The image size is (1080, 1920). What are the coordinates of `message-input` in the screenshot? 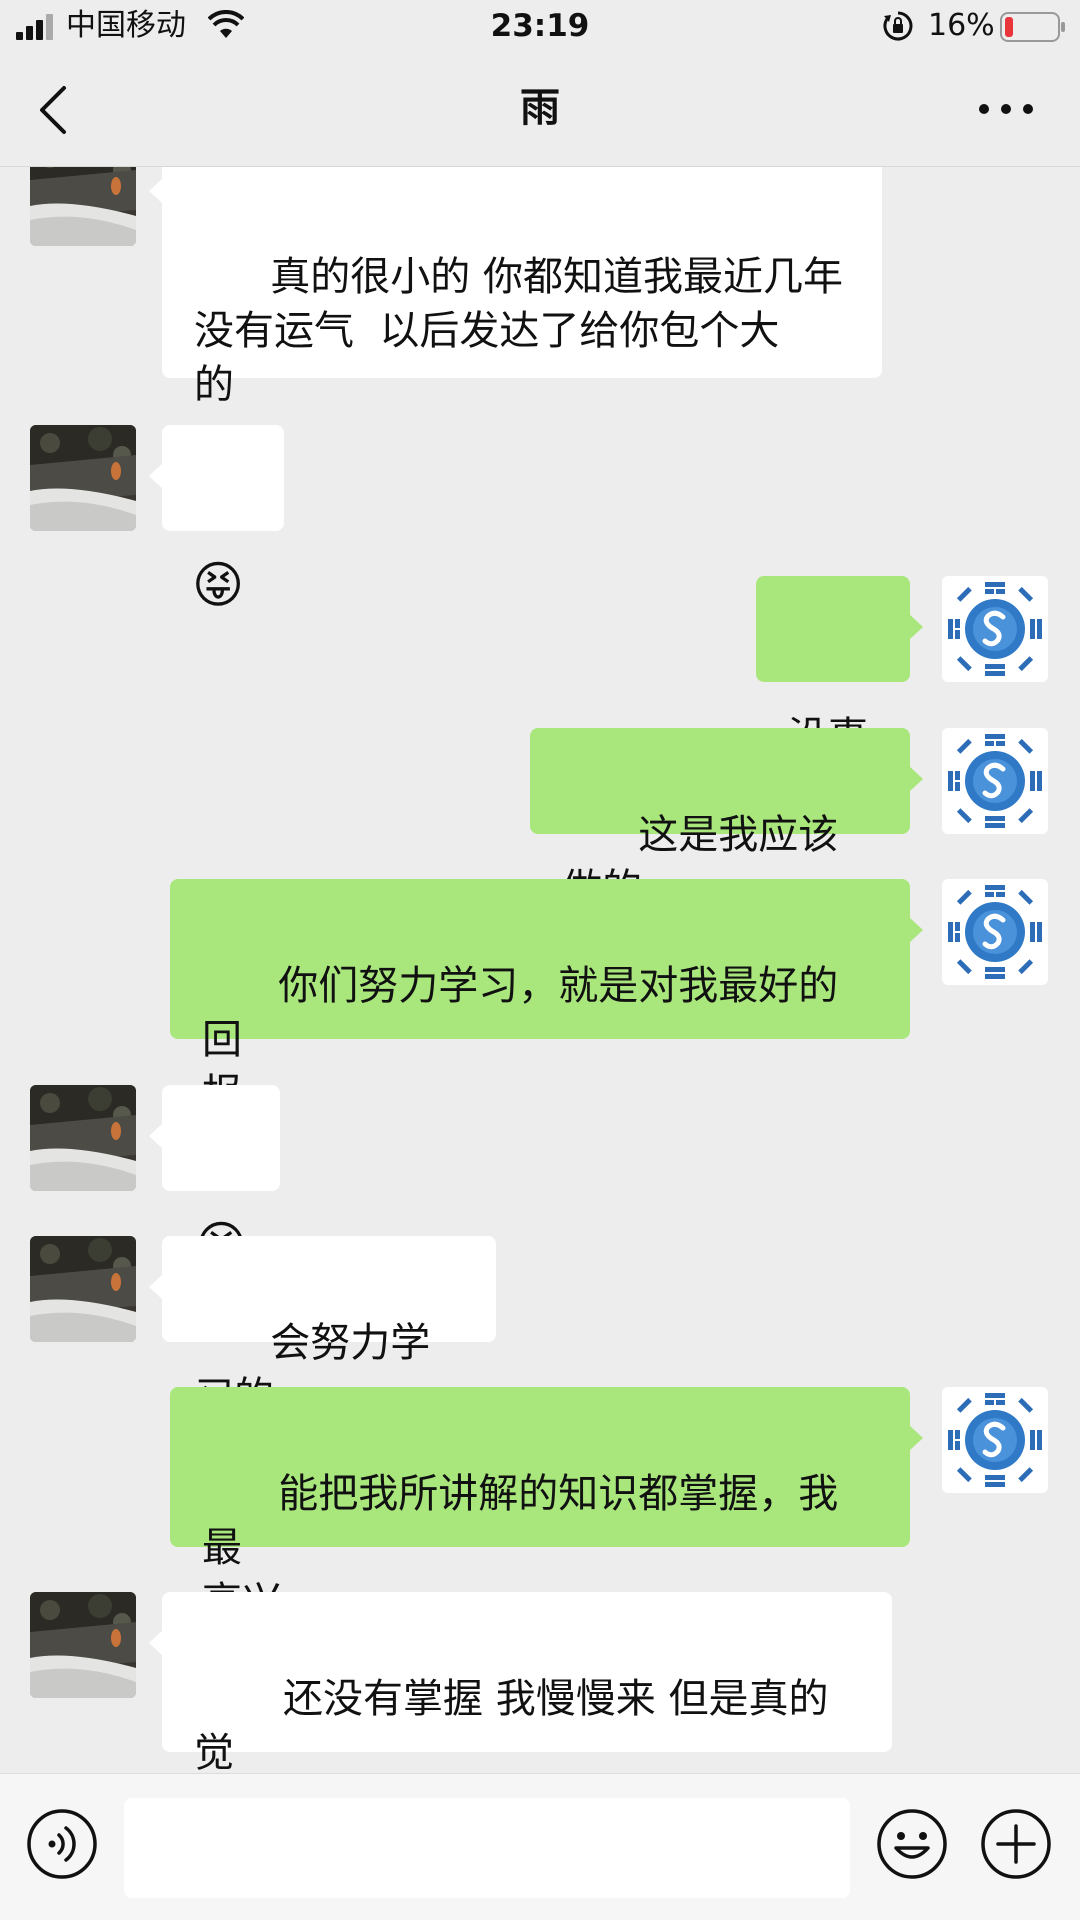 It's located at (487, 1848).